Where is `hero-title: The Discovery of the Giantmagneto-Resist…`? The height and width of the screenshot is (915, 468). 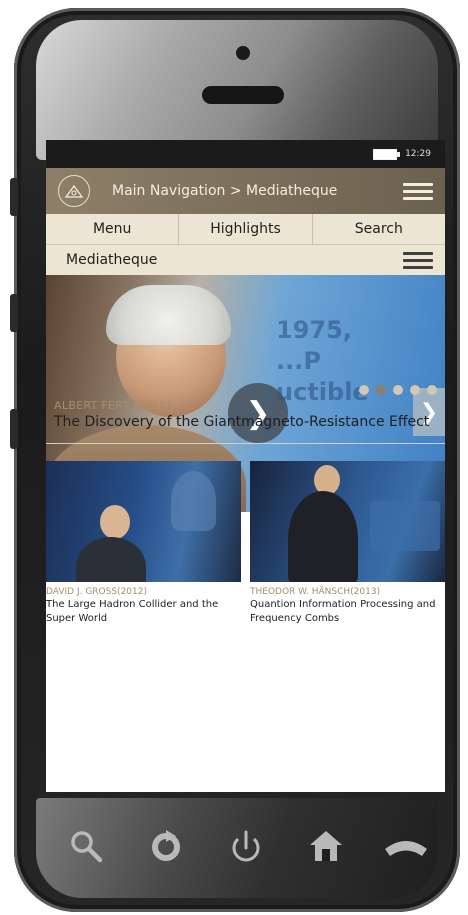
hero-title: The Discovery of the Giantmagneto-Resist… is located at coordinates (242, 422).